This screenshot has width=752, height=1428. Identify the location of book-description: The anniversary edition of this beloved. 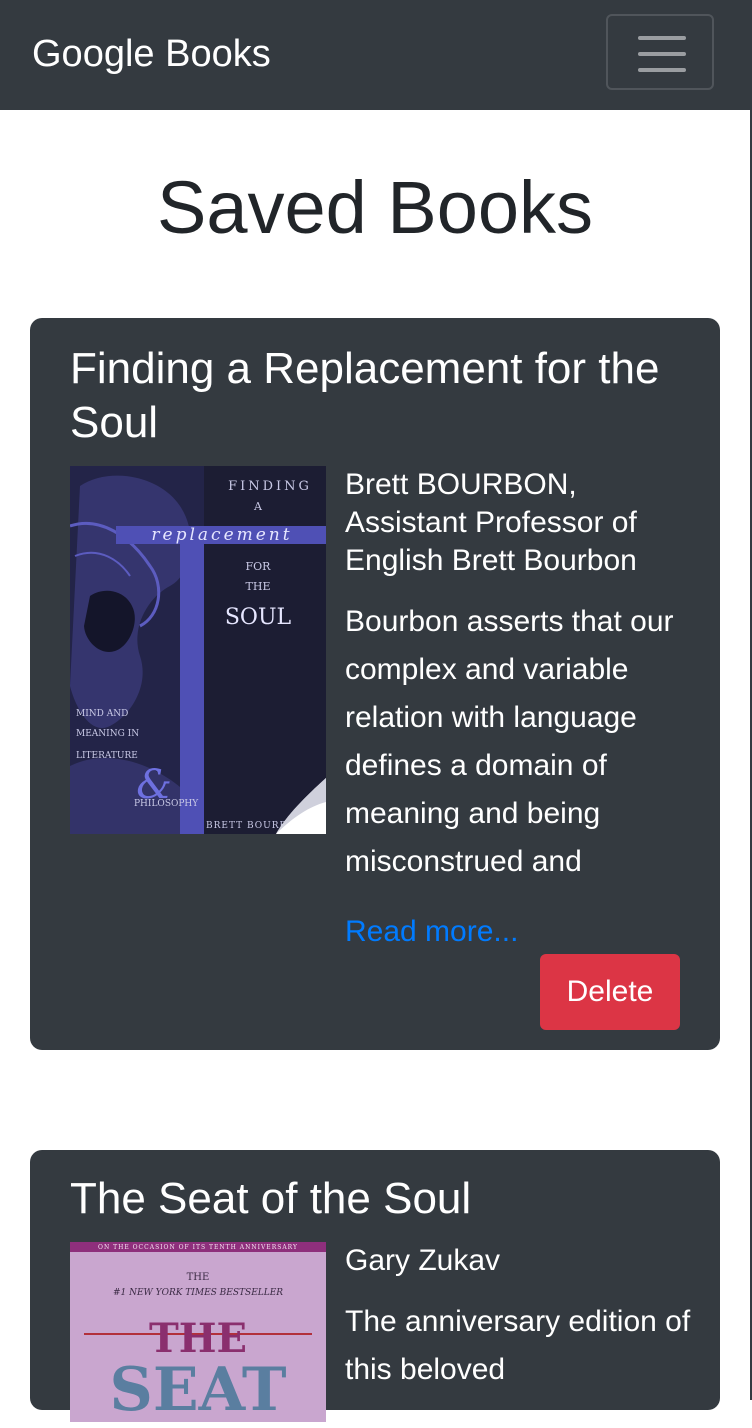
(518, 1345).